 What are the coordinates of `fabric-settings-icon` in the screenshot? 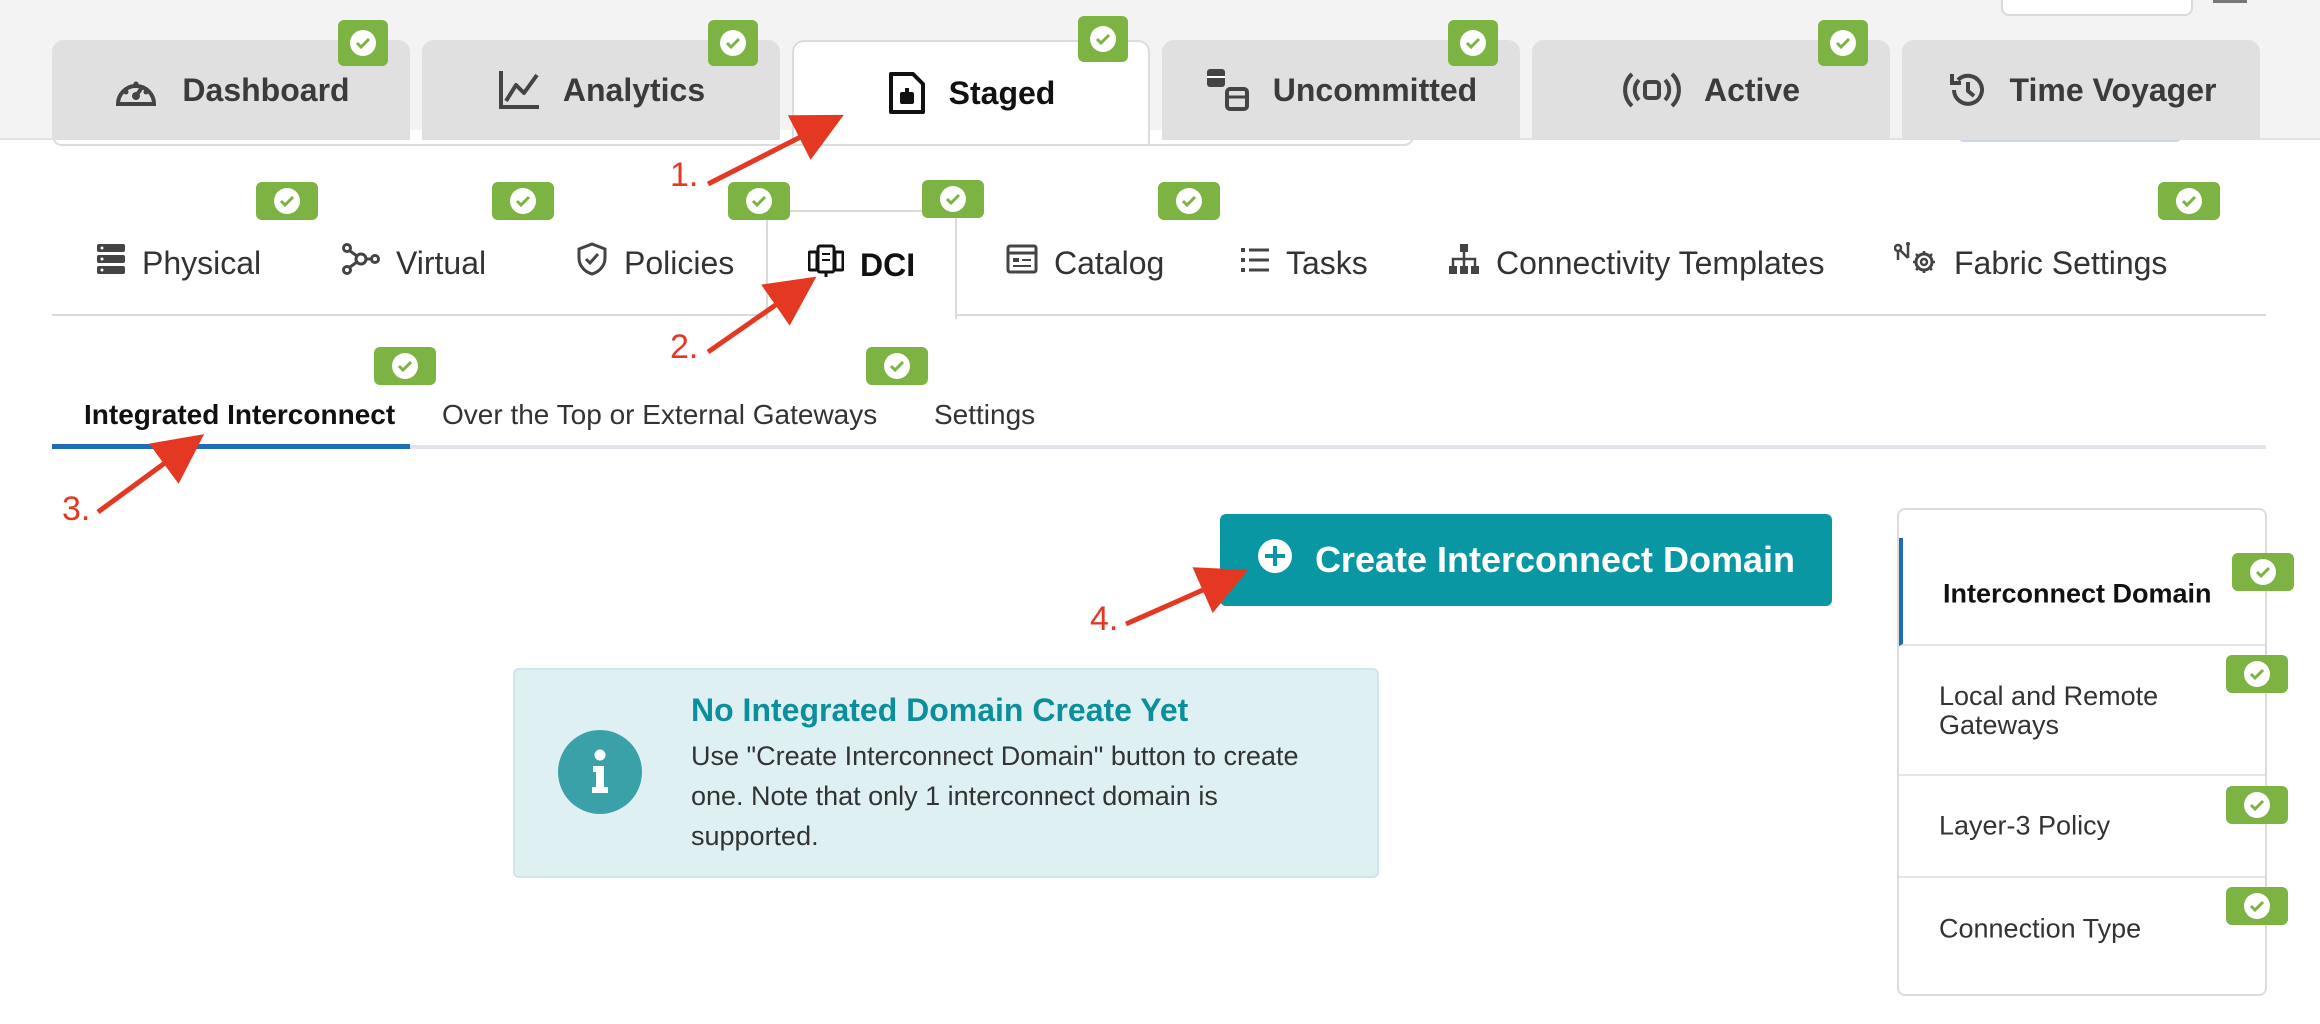 It's located at (1915, 263).